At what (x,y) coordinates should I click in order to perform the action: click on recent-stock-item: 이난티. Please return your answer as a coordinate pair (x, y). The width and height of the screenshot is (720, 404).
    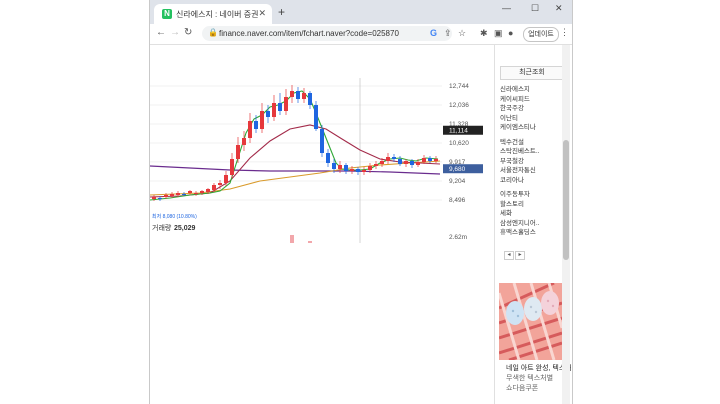
    Looking at the image, I should click on (520, 119).